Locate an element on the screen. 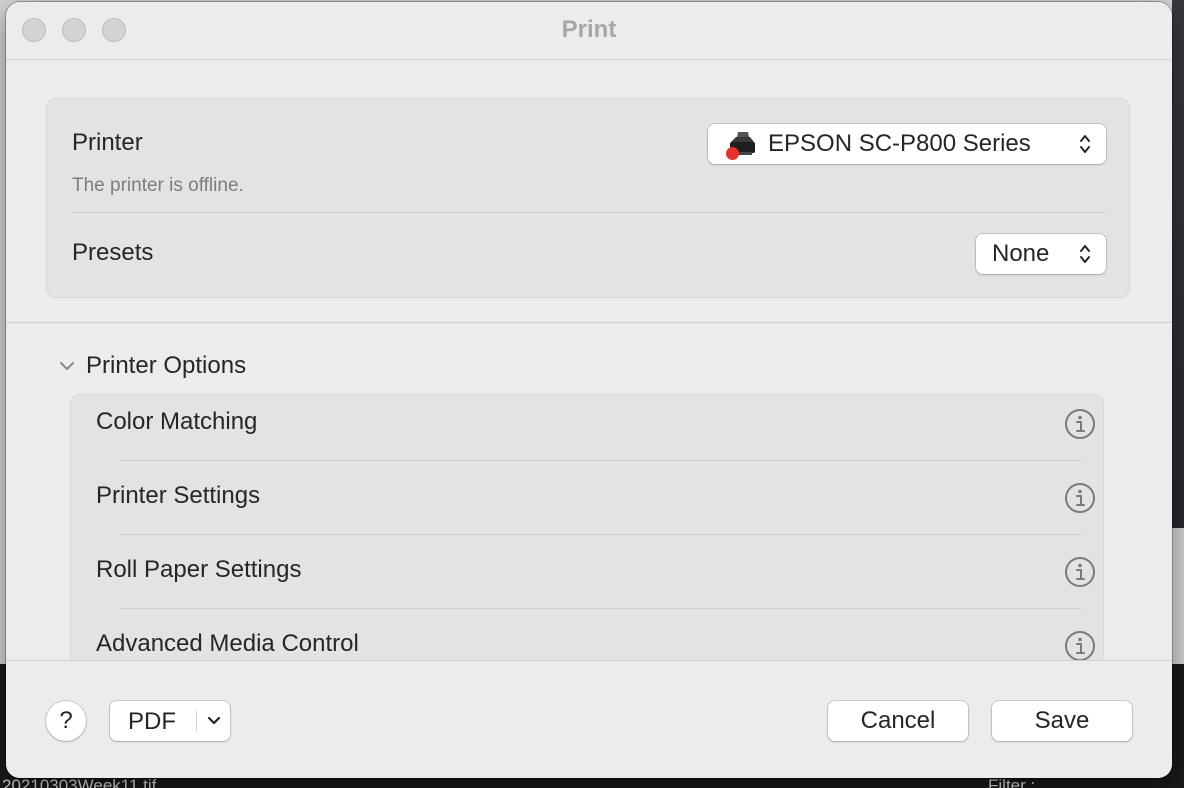 The width and height of the screenshot is (1184, 788). presets-popup: None is located at coordinates (1041, 254).